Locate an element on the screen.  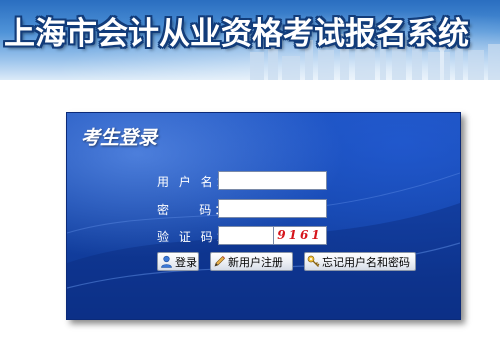
password-row: 密 码： is located at coordinates (263, 210).